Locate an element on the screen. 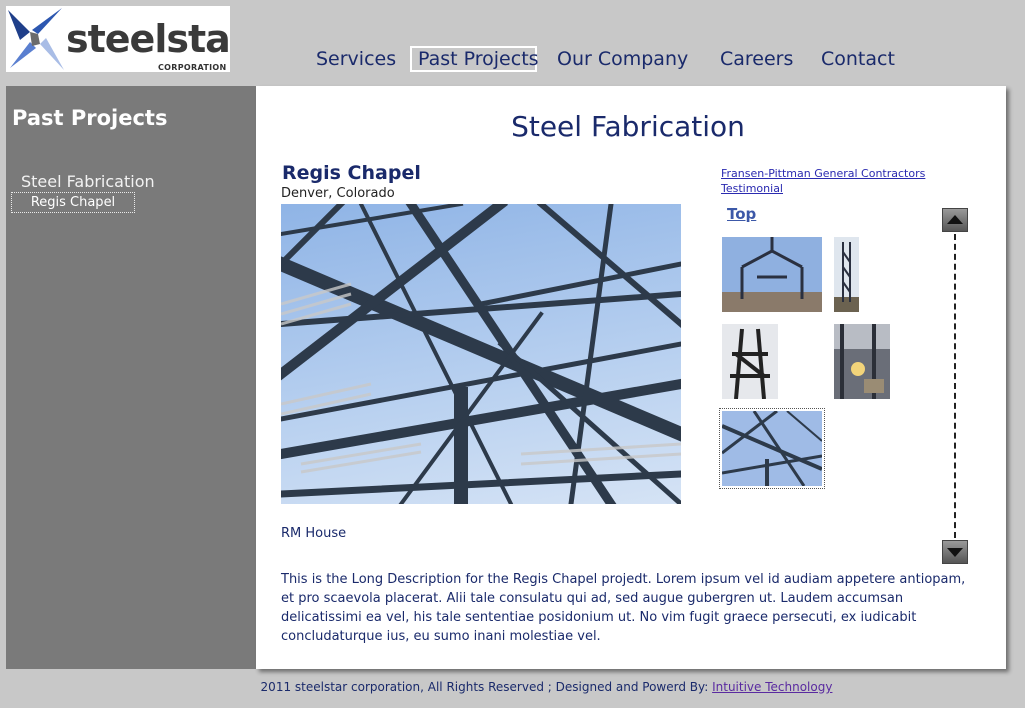  sidebar-item-regis-chapel: Regis Chapel is located at coordinates (73, 202).